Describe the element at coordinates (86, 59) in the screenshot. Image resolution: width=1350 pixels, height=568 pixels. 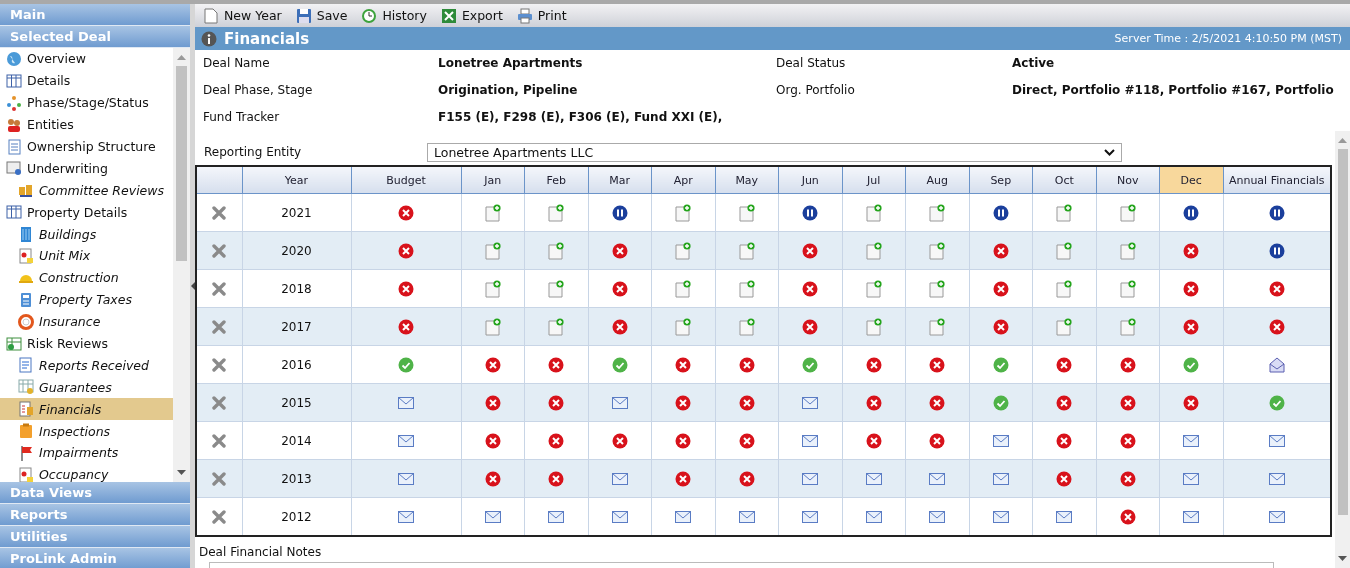
I see `nav-item: Overview` at that location.